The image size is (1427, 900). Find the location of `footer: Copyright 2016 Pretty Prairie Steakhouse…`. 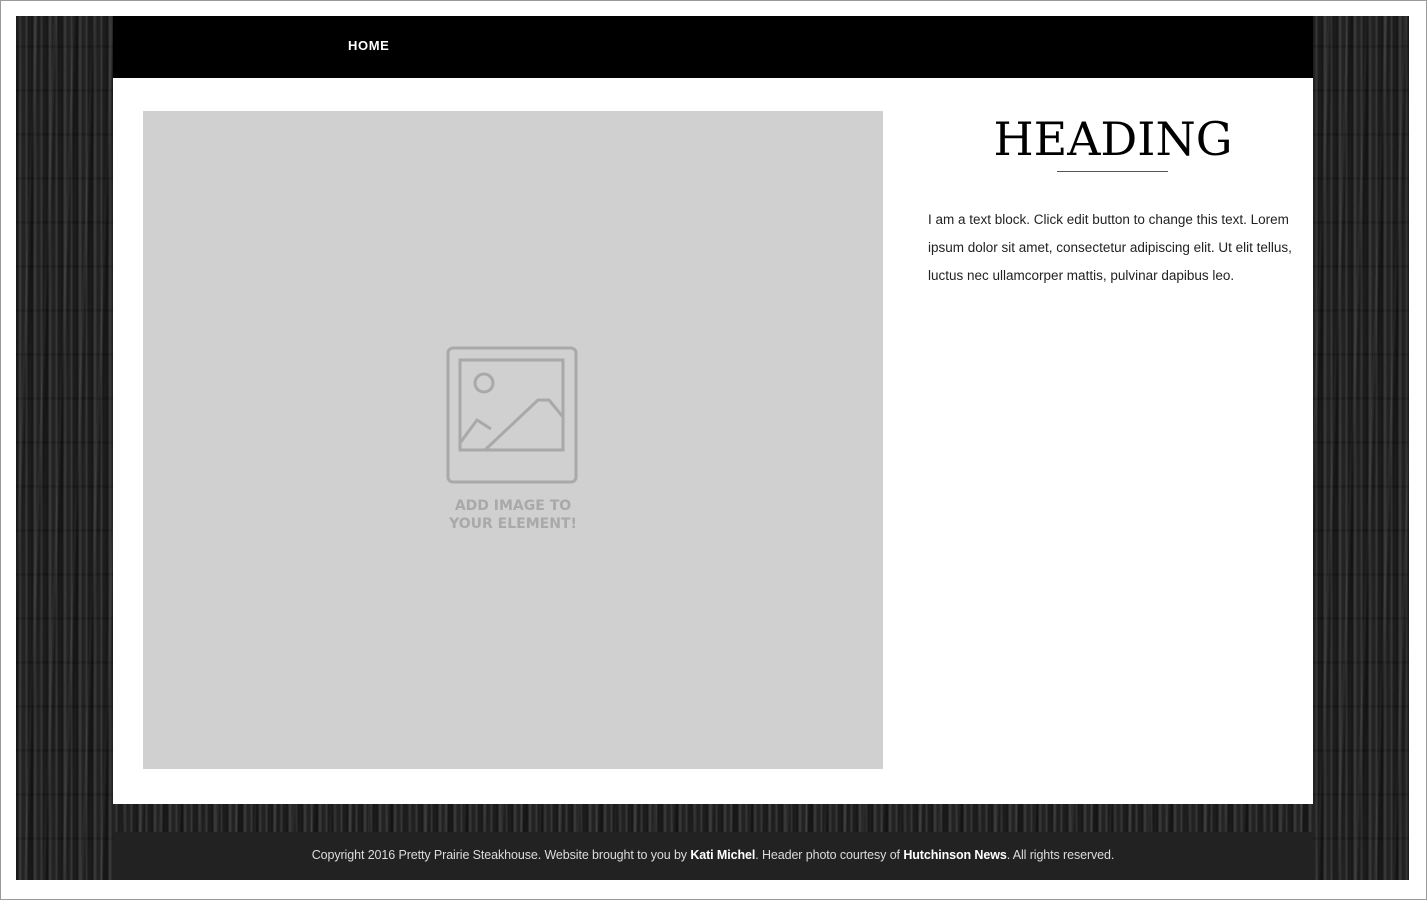

footer: Copyright 2016 Pretty Prairie Steakhouse… is located at coordinates (713, 856).